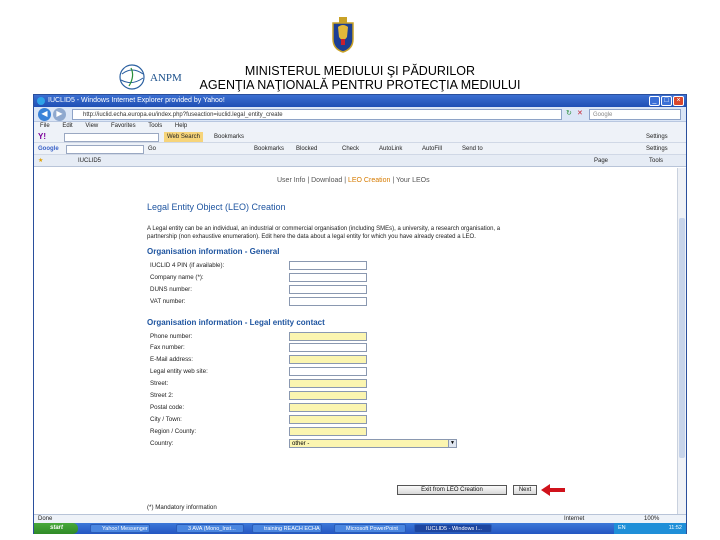  I want to click on contact-field-row: Phone number:, so click(347, 337).